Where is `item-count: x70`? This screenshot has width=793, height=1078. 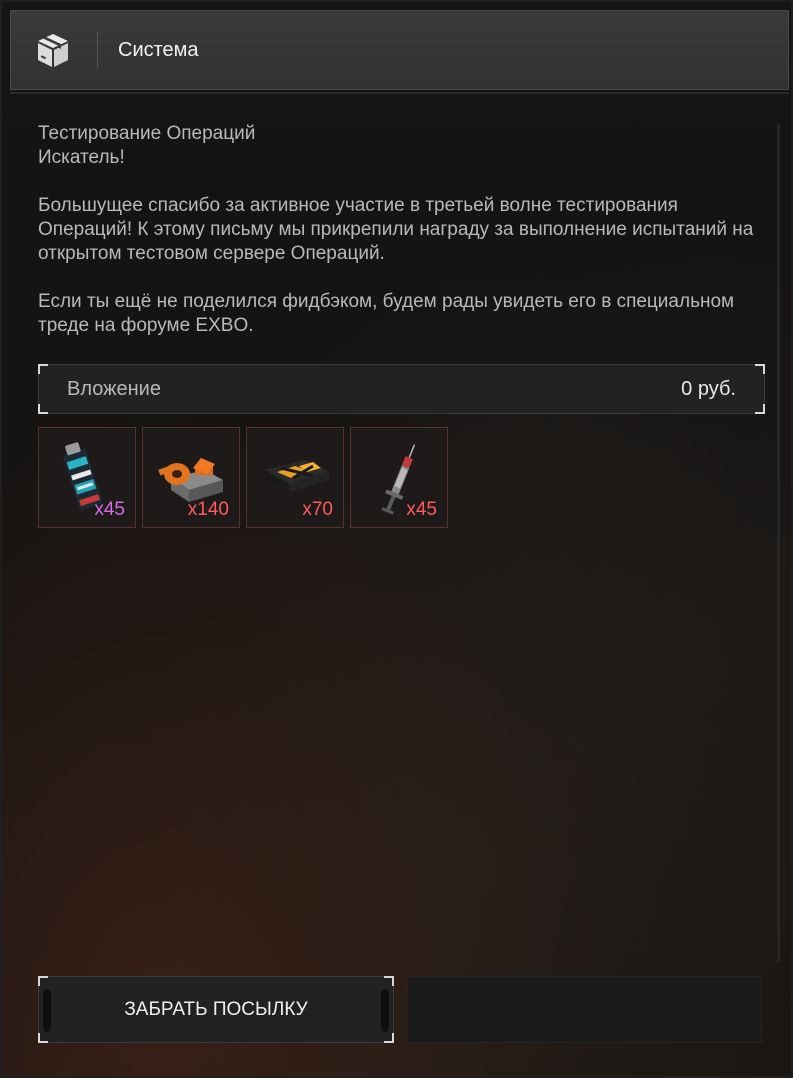
item-count: x70 is located at coordinates (317, 509).